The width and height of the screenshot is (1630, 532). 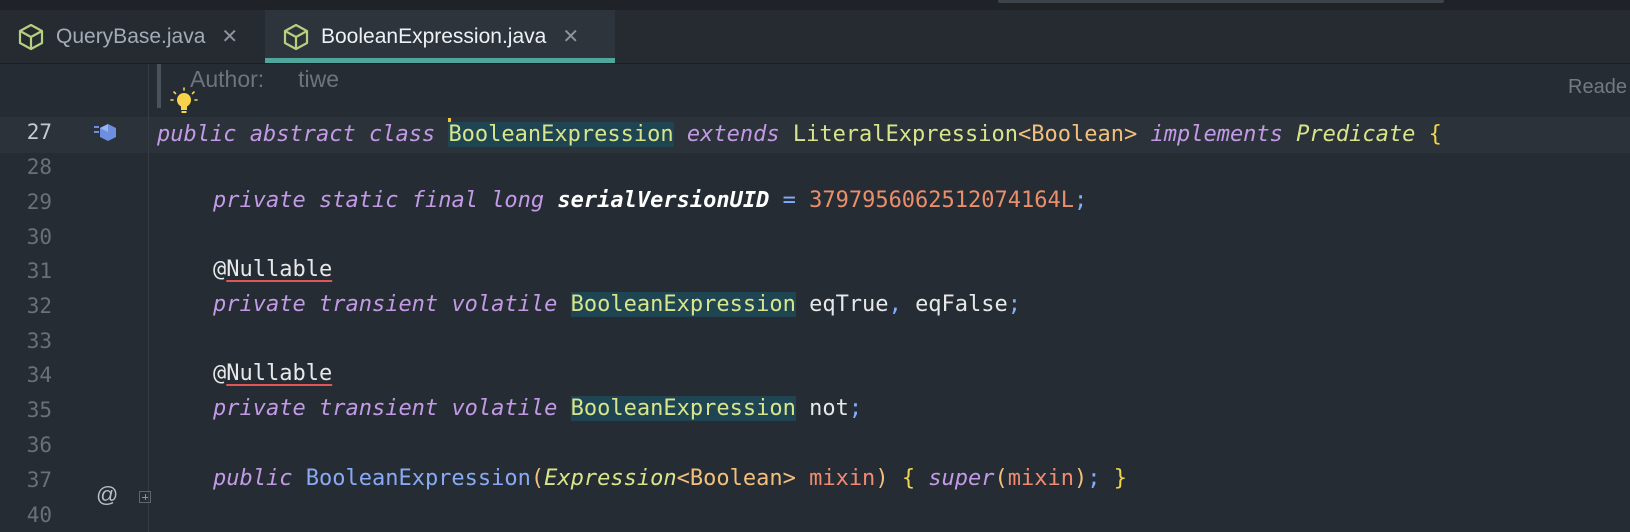 I want to click on doc-author: Author: tiwe, so click(x=264, y=79).